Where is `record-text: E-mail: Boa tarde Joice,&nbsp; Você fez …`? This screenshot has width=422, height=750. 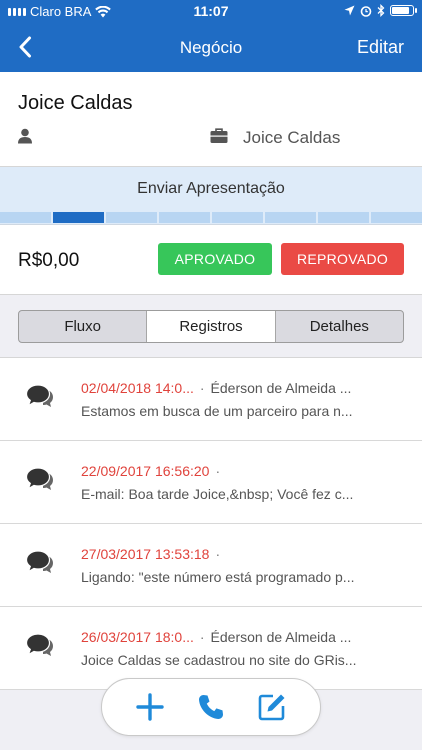 record-text: E-mail: Boa tarde Joice,&nbsp; Você fez … is located at coordinates (217, 494).